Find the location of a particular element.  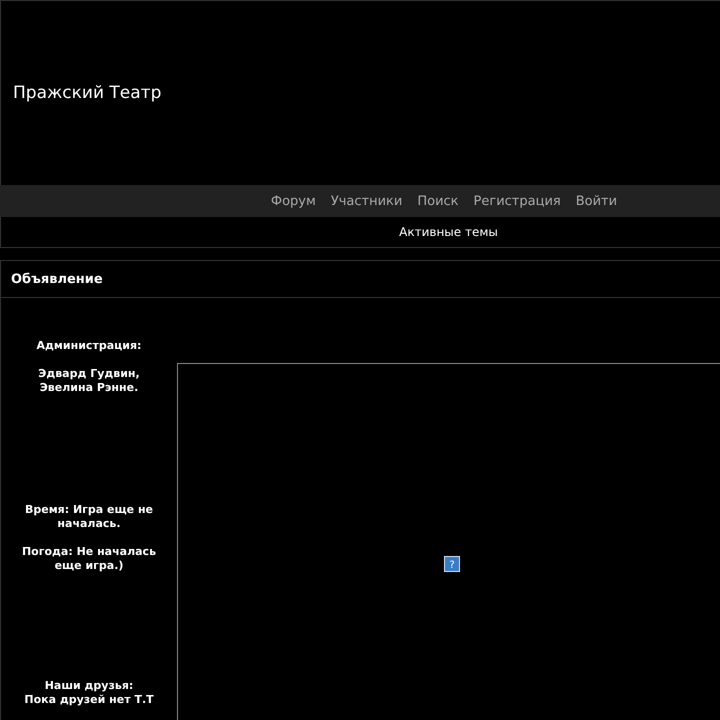

broken-image-icon: ? is located at coordinates (452, 564).